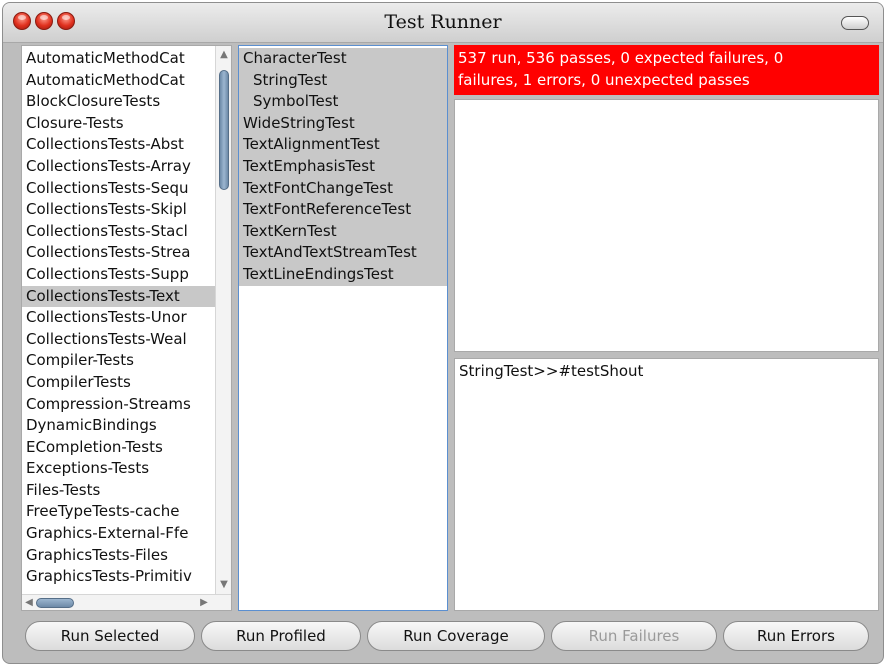 This screenshot has height=666, width=886. What do you see at coordinates (224, 130) in the screenshot?
I see `vertical-scroll-thumb` at bounding box center [224, 130].